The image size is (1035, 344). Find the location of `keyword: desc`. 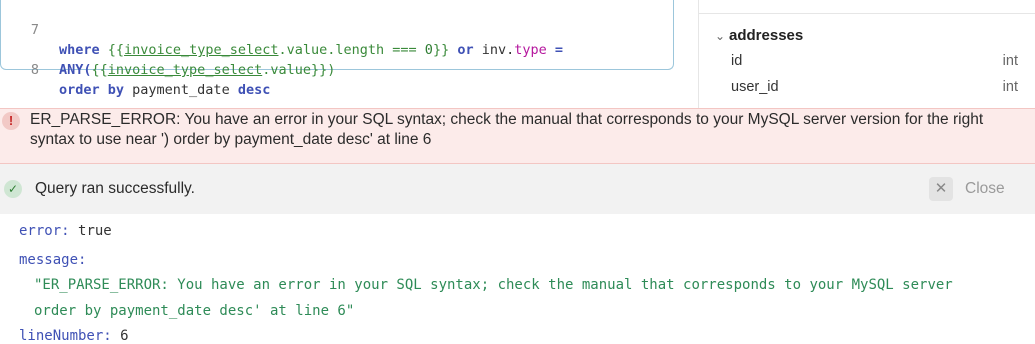

keyword: desc is located at coordinates (254, 90).